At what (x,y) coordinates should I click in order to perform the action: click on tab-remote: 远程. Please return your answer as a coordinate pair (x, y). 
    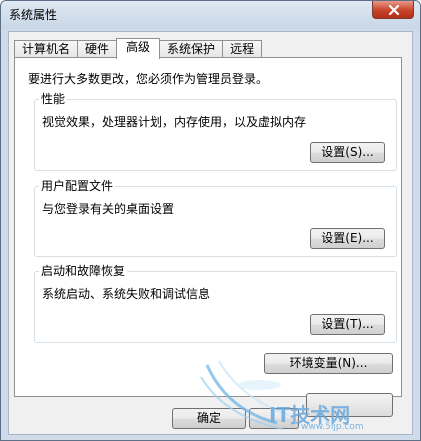
    Looking at the image, I should click on (242, 49).